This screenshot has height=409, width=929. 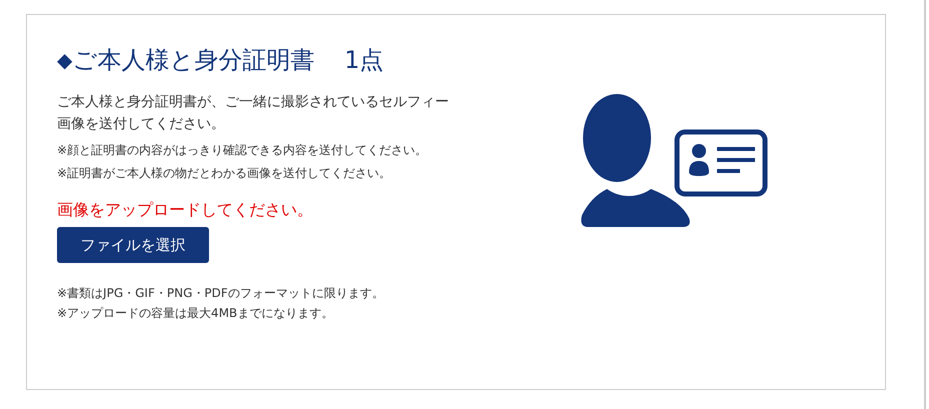 I want to click on file-select-button: ファイルを選択, so click(x=133, y=245).